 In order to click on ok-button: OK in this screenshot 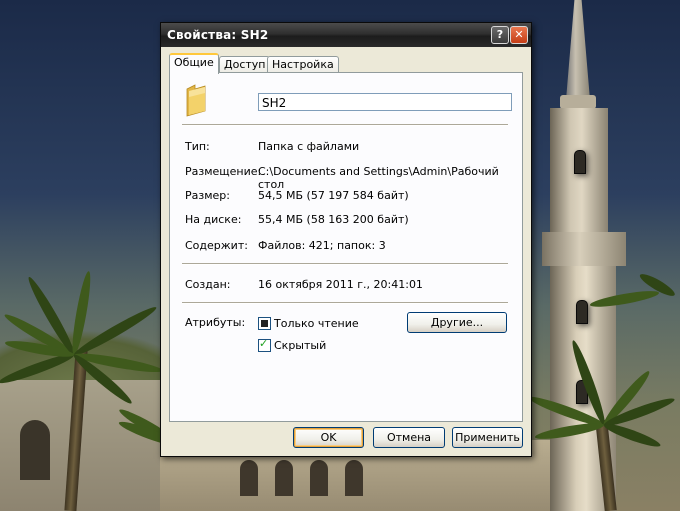, I will do `click(328, 437)`.